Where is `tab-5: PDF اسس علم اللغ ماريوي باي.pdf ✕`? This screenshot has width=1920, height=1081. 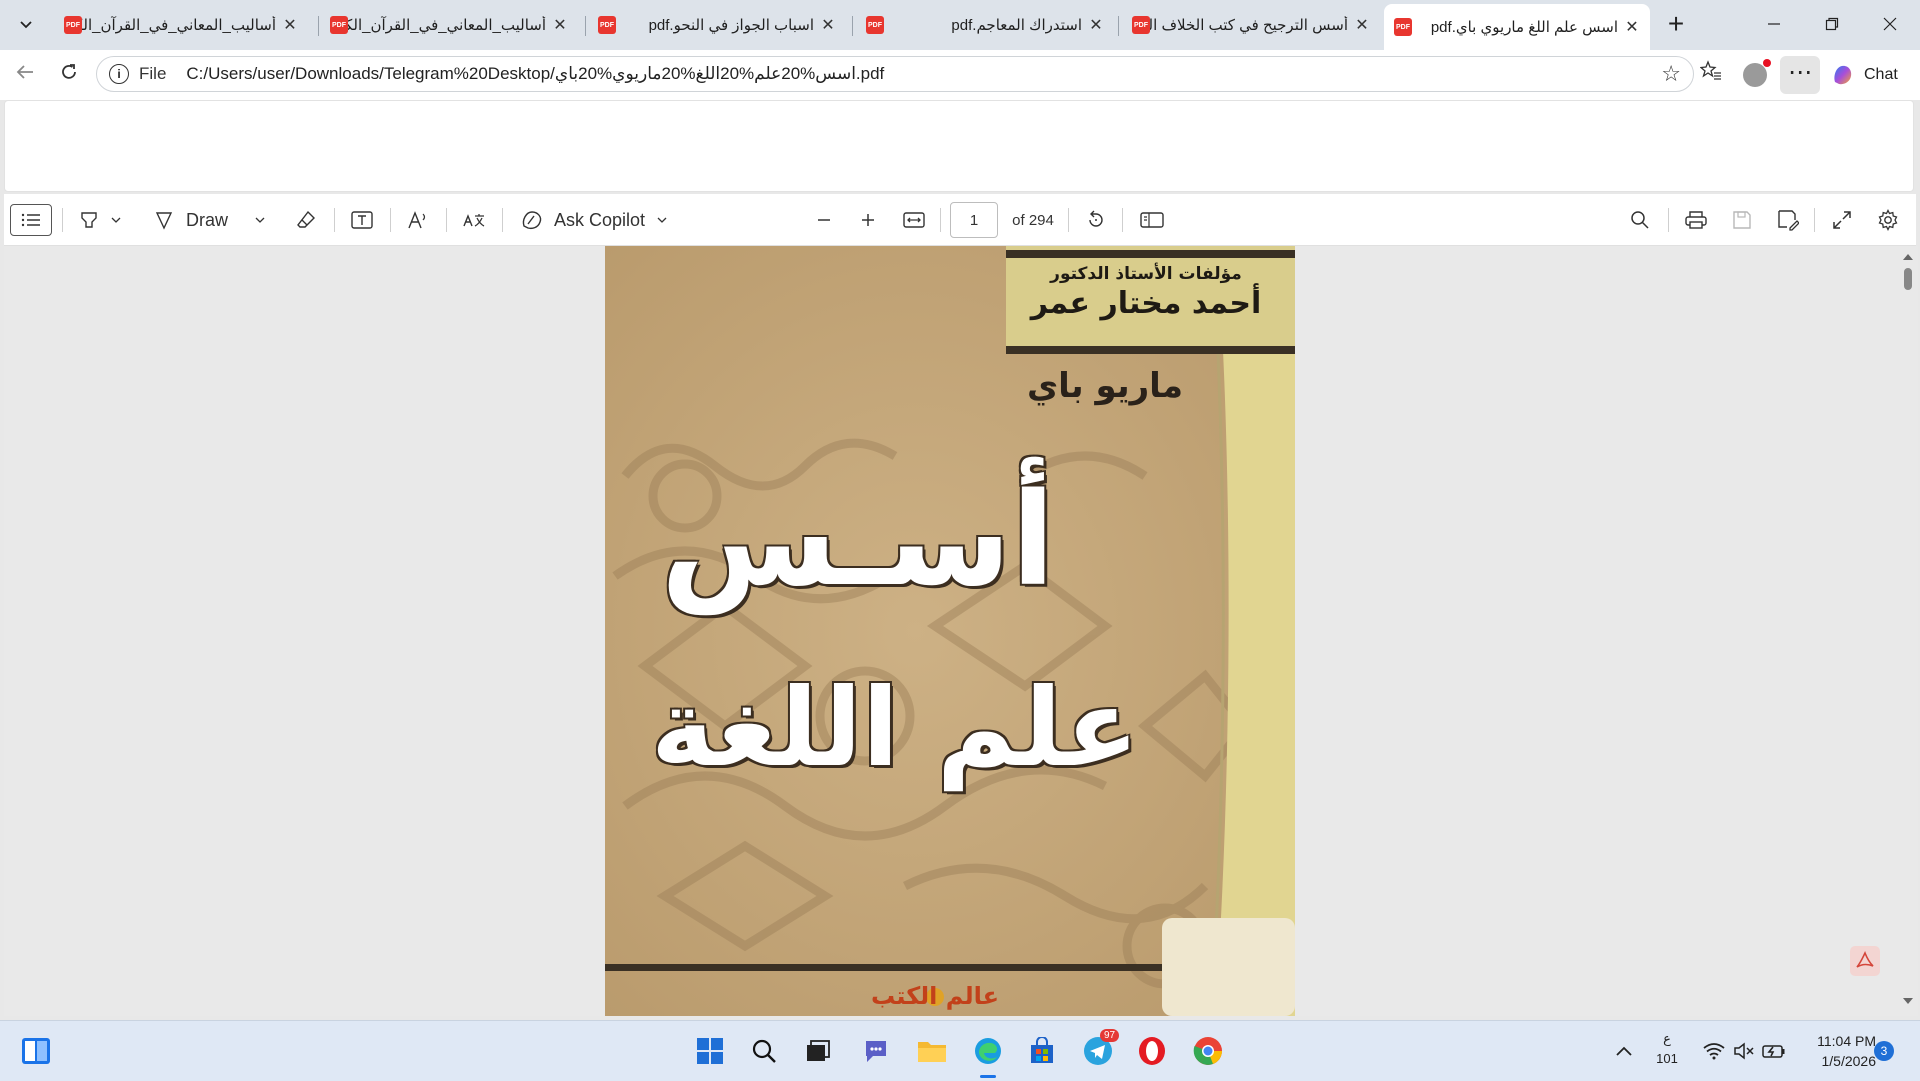
tab-5: PDF اسس علم اللغ ماريوي باي.pdf ✕ is located at coordinates (1517, 27).